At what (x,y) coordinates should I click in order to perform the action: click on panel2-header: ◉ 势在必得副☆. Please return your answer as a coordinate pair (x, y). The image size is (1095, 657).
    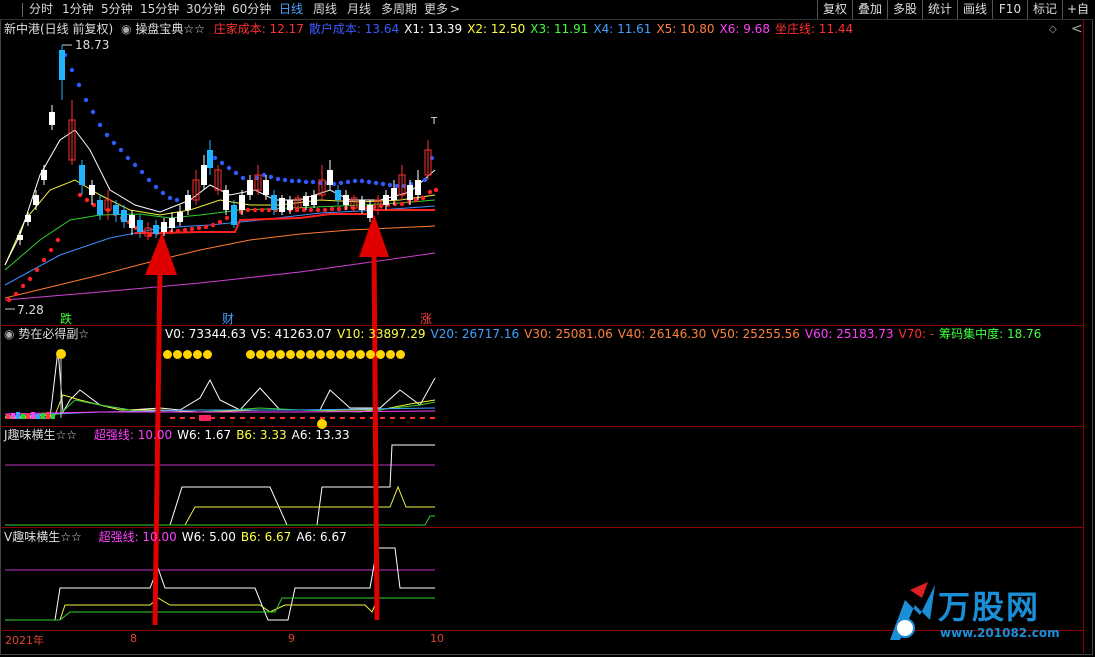
    Looking at the image, I should click on (46, 334).